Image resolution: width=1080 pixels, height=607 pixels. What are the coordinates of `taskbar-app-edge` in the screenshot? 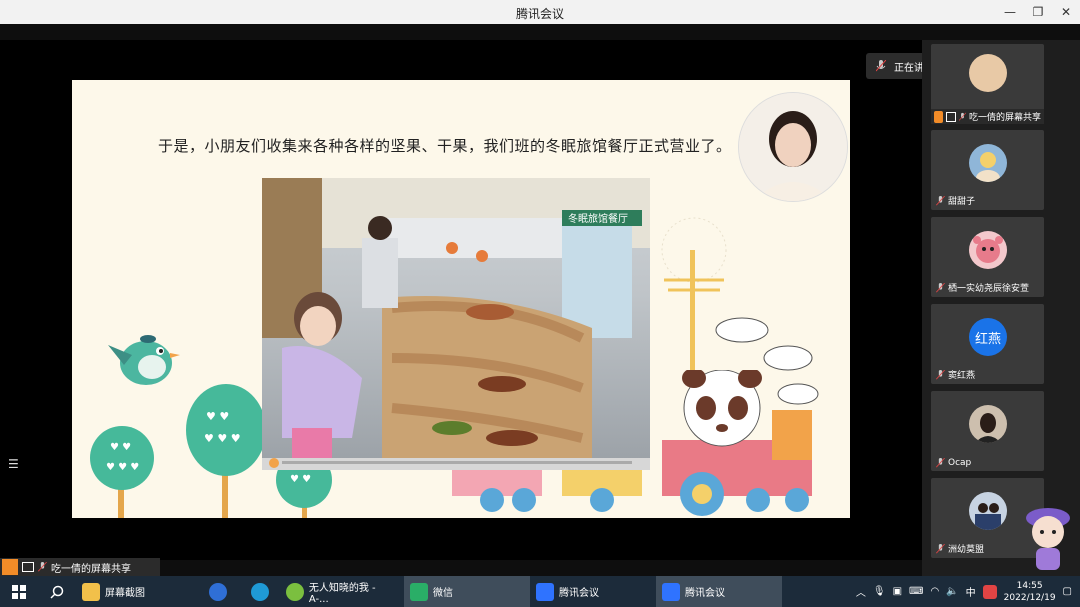 It's located at (260, 591).